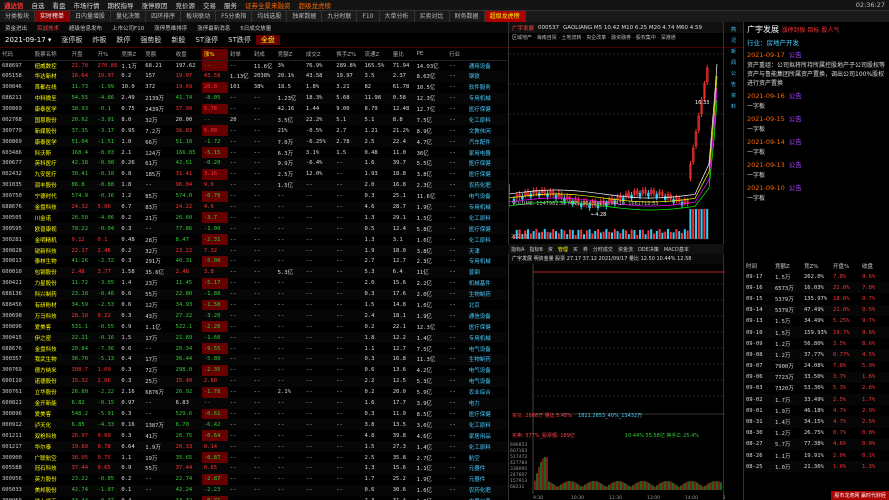 The image size is (889, 500). Describe the element at coordinates (816, 288) in the screenshot. I see `history-row: 09-16 6573万 16.03% 21.0% 7.8%` at that location.